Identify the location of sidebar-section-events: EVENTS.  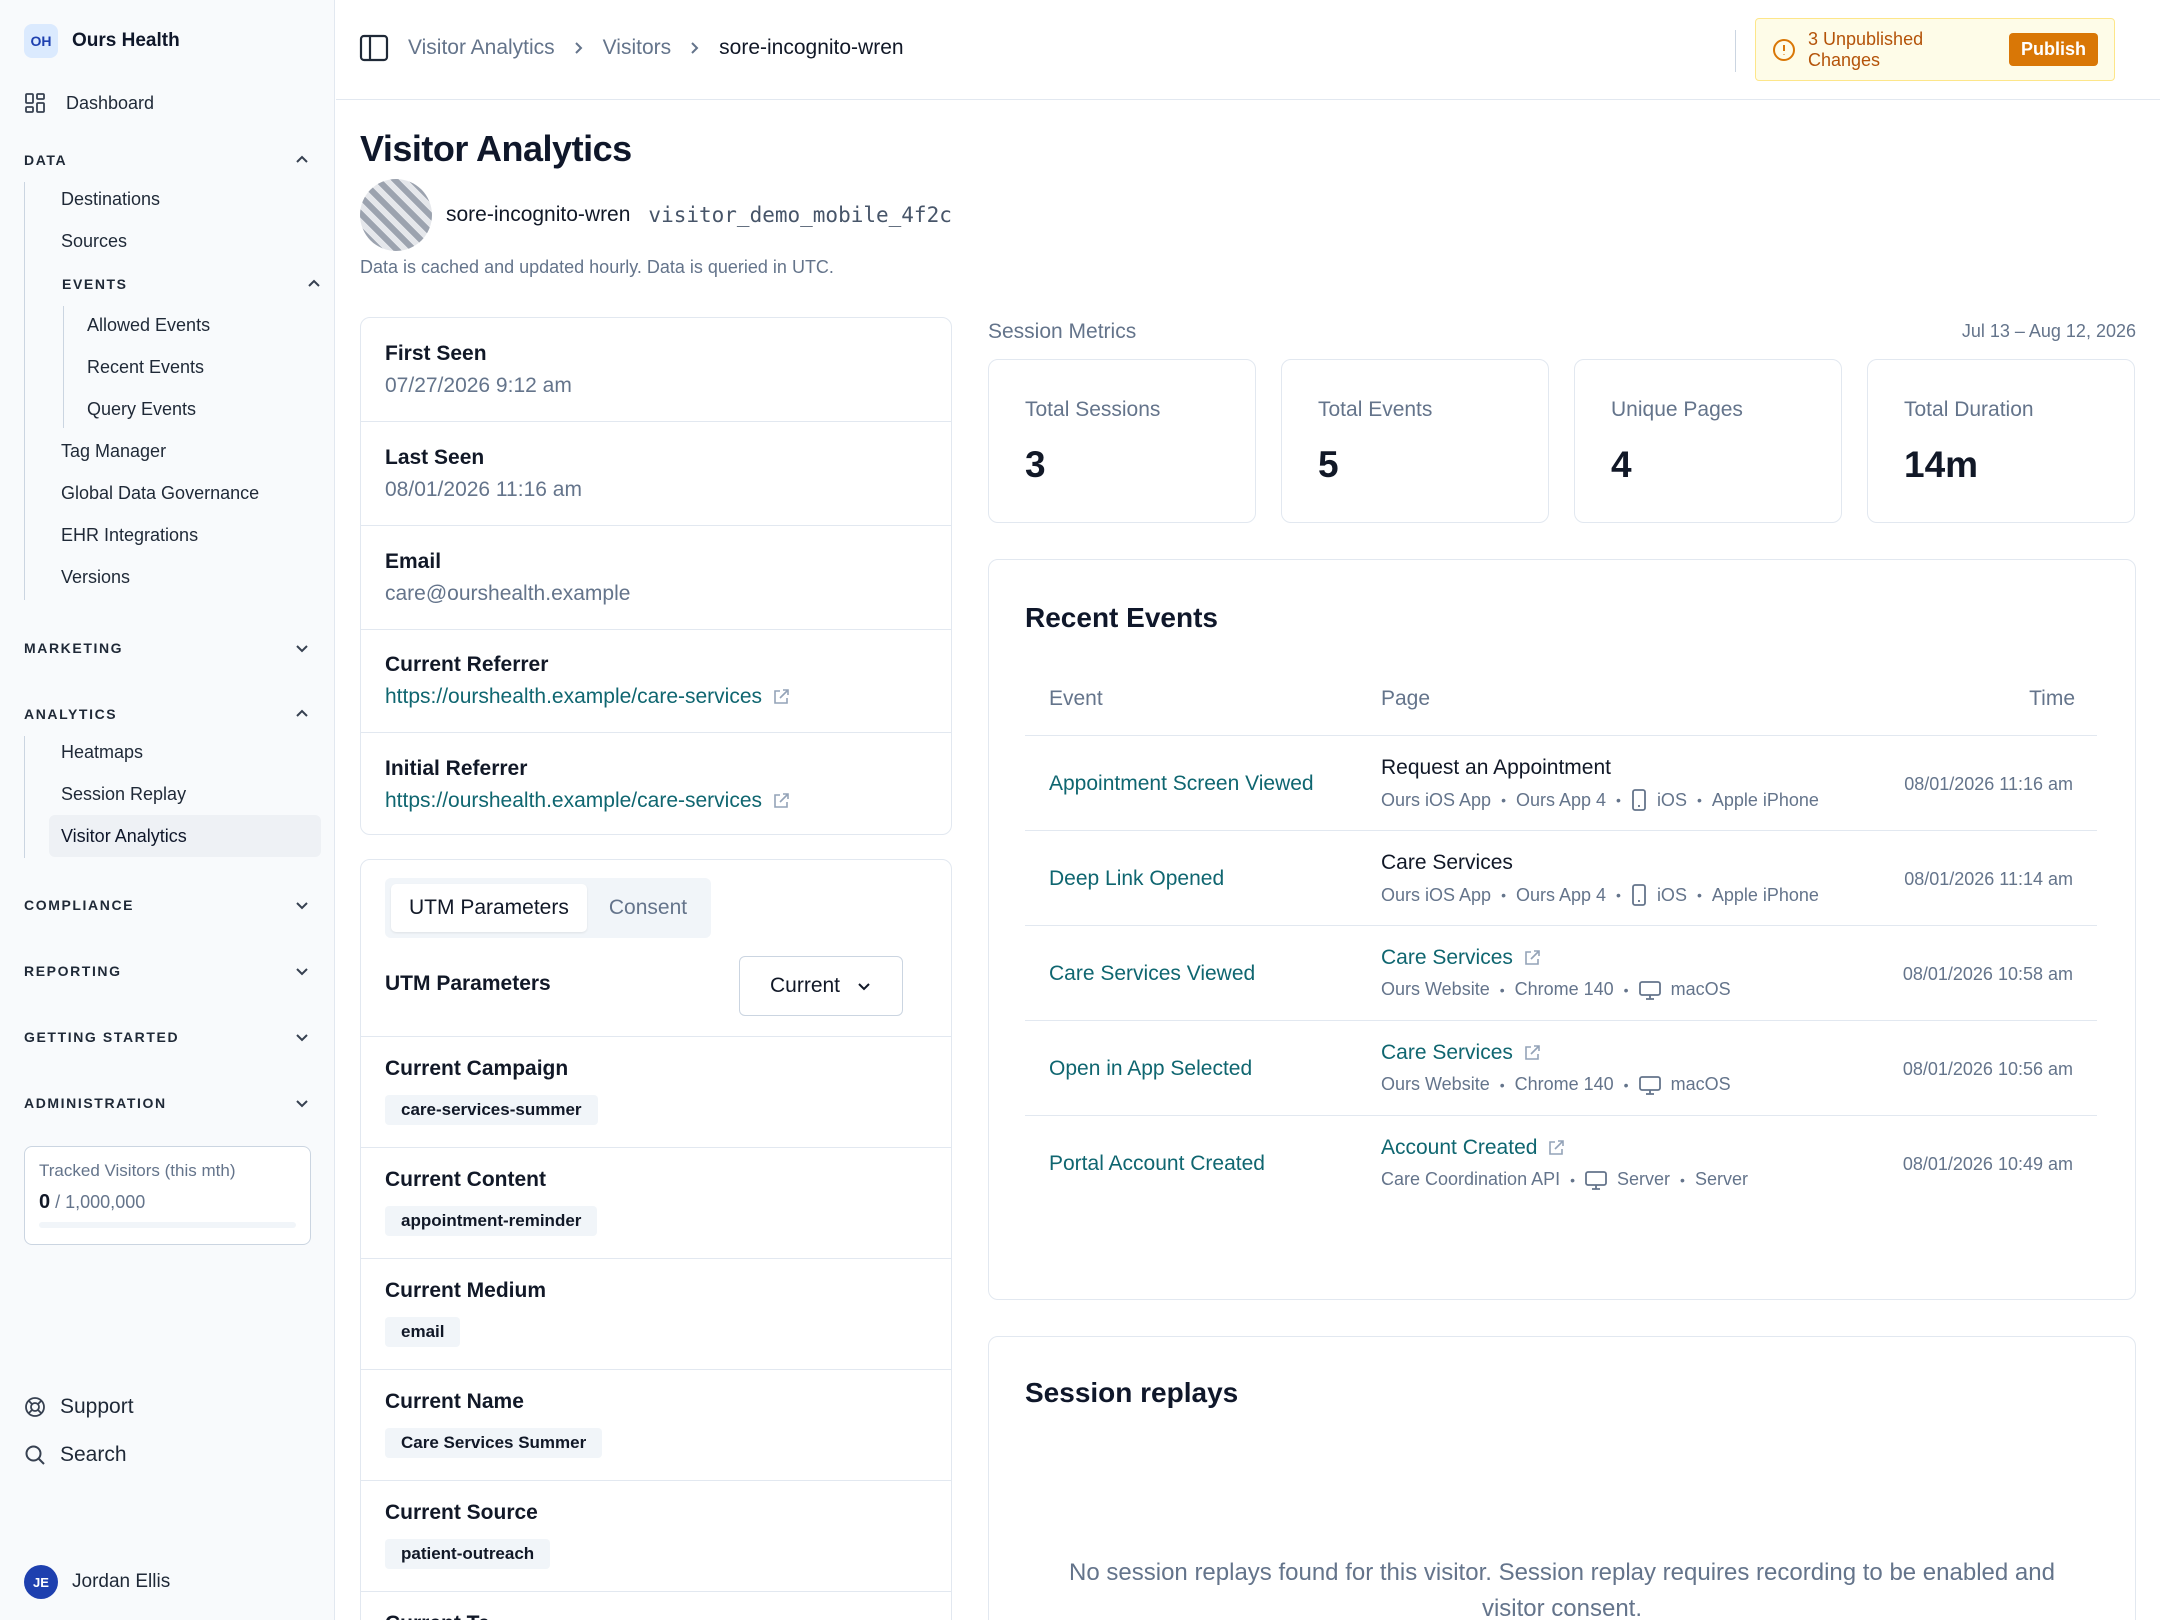
(192, 284).